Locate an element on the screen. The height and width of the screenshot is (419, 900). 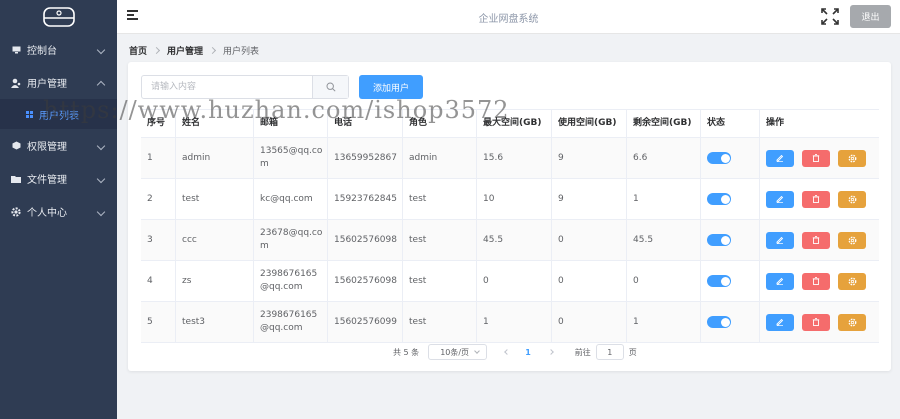
table-row: 3 ccc 23678@qq.com 15602576098 test 45.5 0 45.5 is located at coordinates (510, 240).